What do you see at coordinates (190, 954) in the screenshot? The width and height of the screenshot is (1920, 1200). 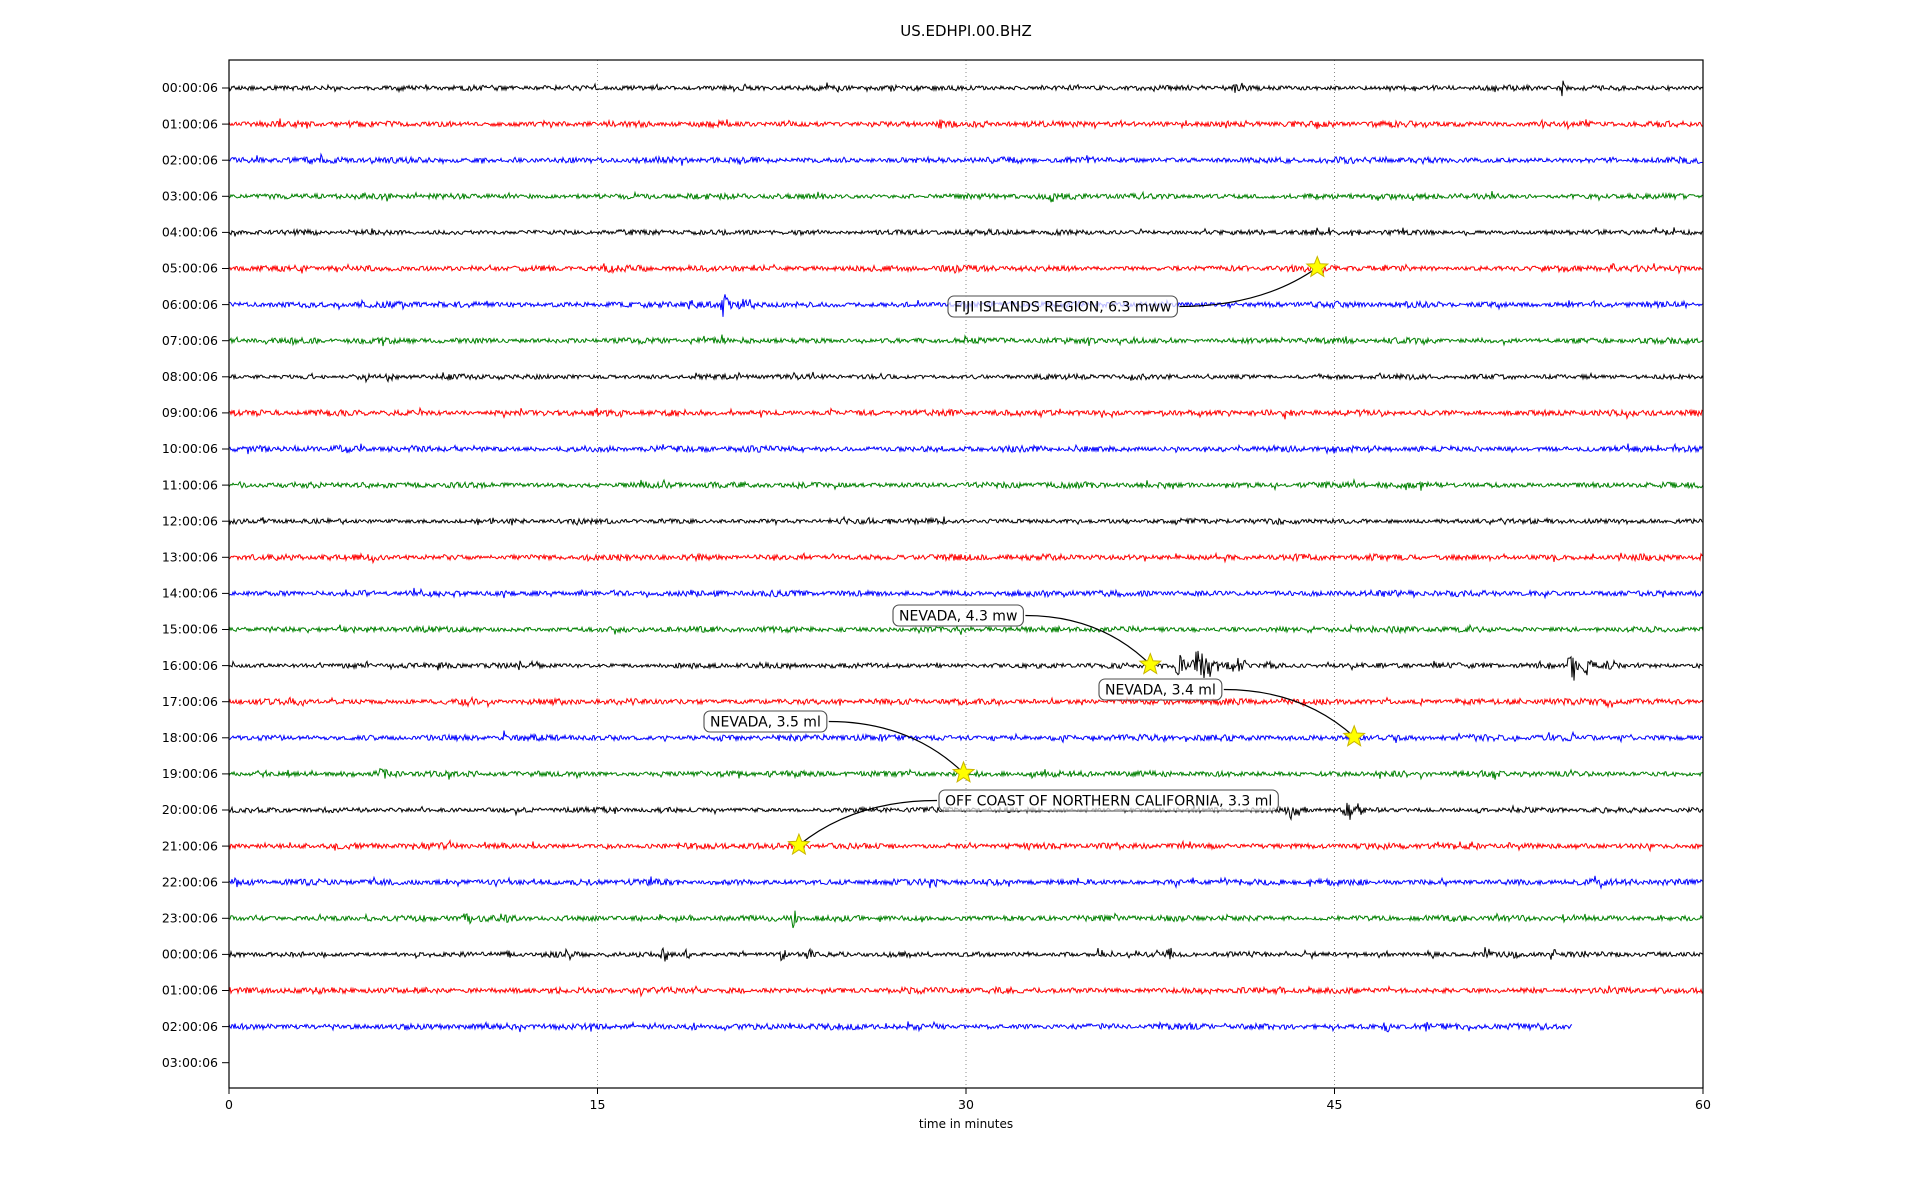 I see `row-label-24: 00:00:06` at bounding box center [190, 954].